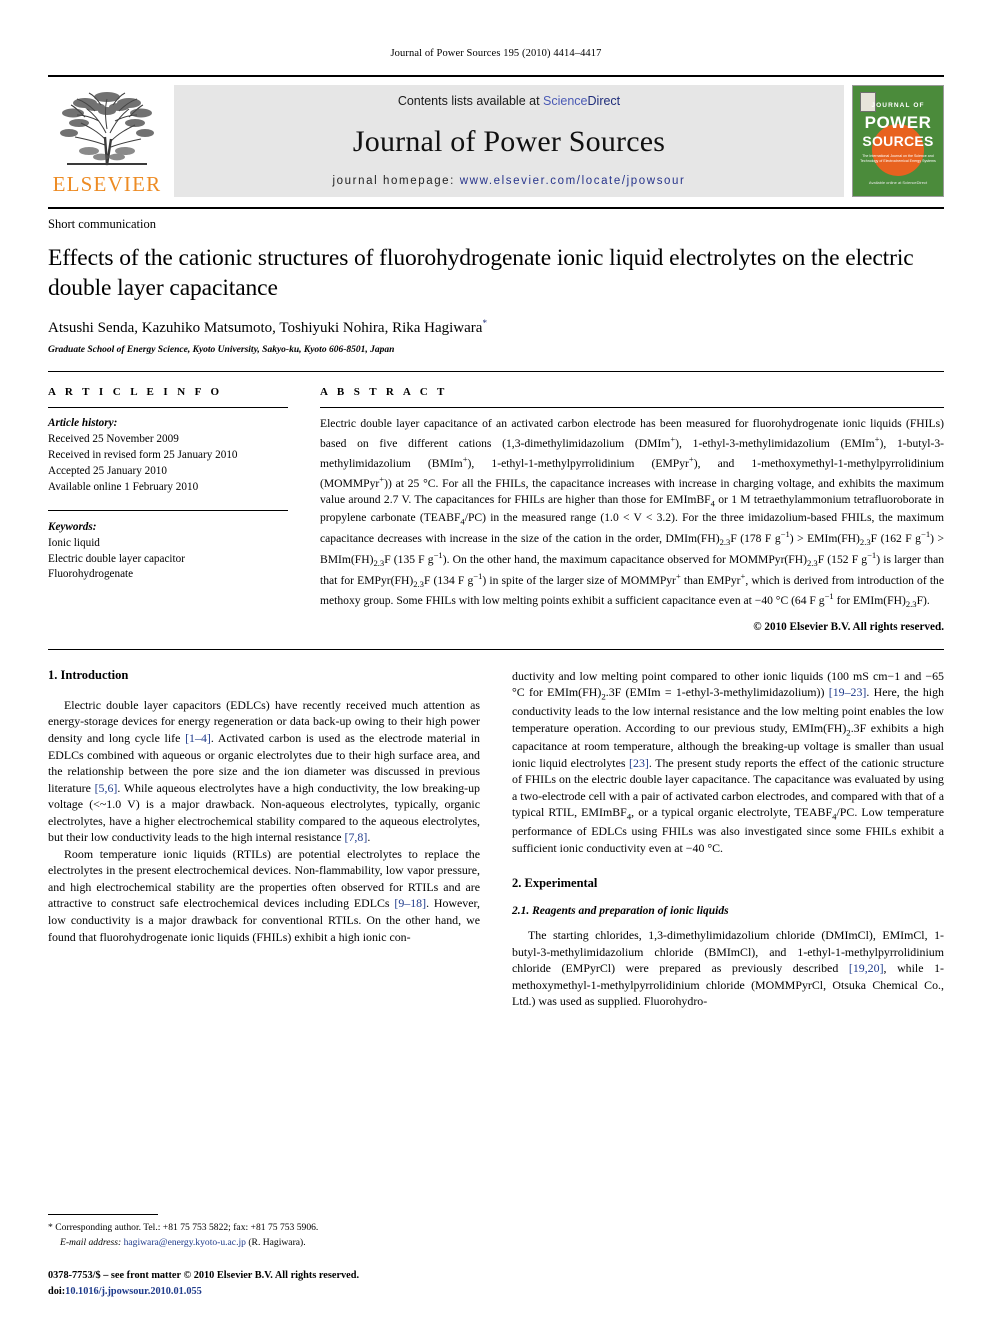 This screenshot has height=1323, width=992. Describe the element at coordinates (409, 559) in the screenshot. I see `abstract-part: F (135 F g` at that location.